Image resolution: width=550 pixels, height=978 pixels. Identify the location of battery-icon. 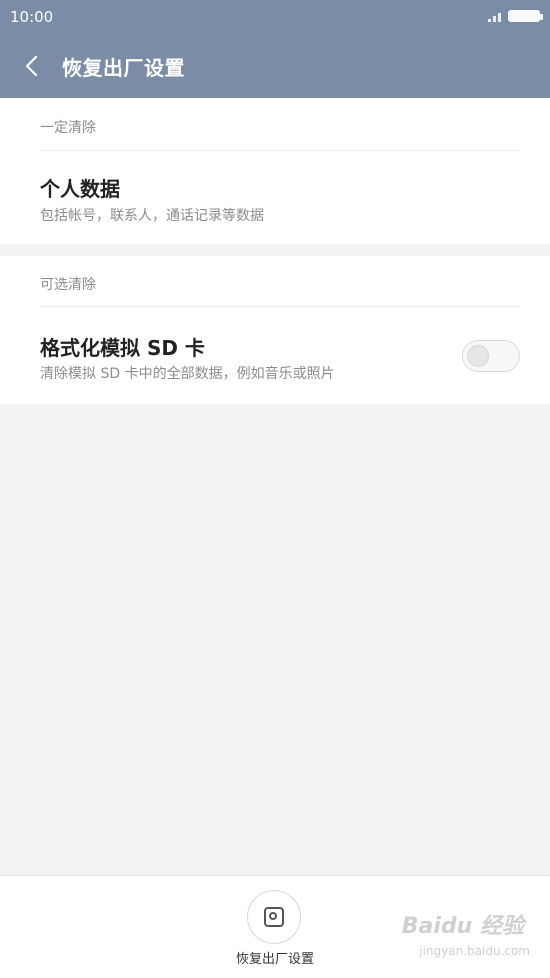
(525, 16).